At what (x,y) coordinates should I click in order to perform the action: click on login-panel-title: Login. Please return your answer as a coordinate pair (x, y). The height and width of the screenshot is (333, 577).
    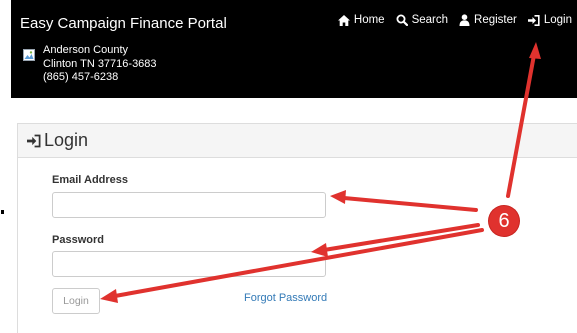
    Looking at the image, I should click on (66, 140).